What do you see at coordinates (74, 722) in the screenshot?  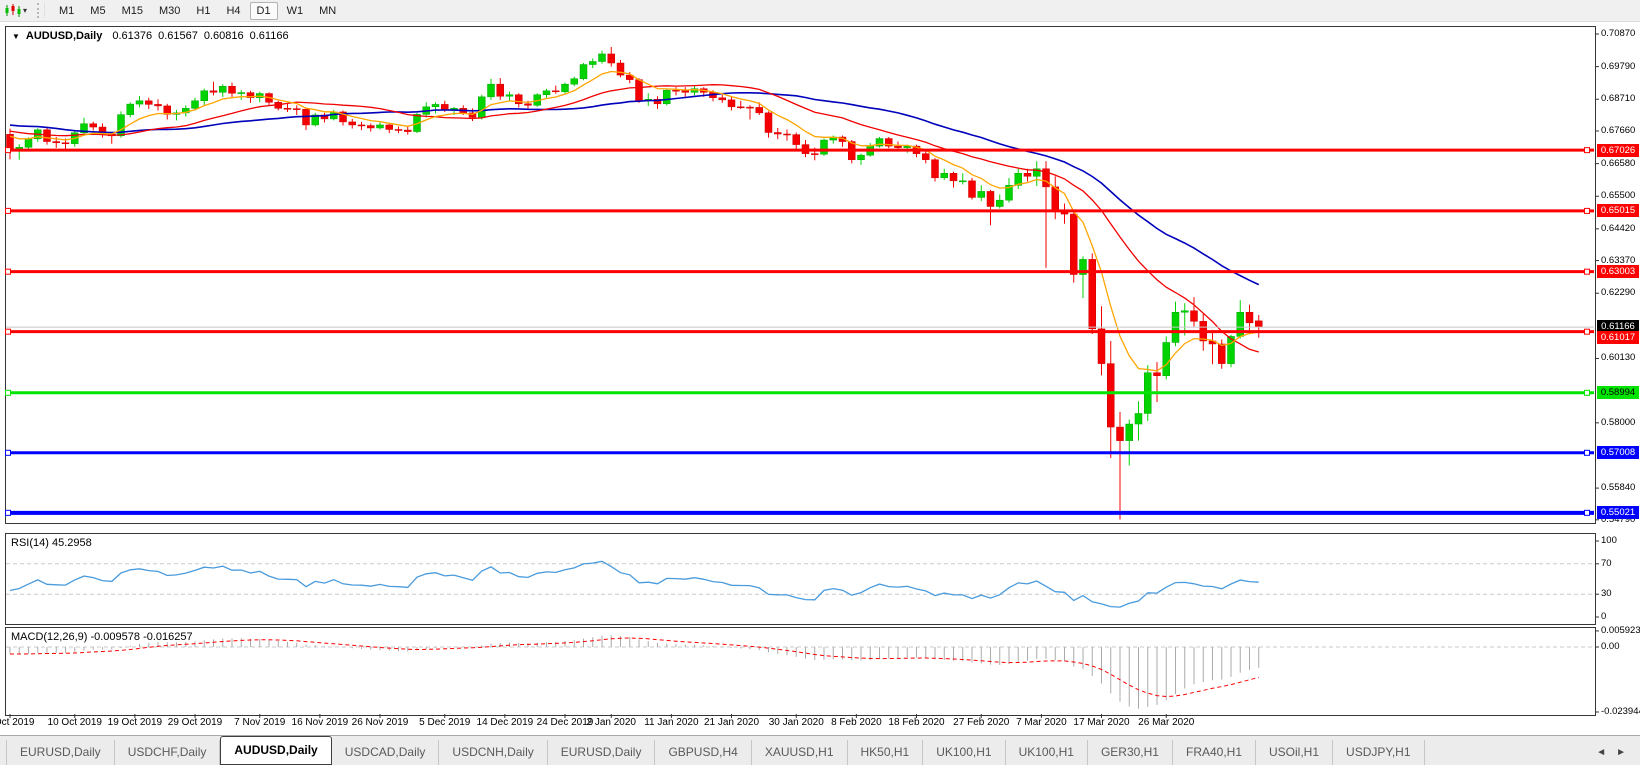 I see `date-axis-label: 10 Oct 2019` at bounding box center [74, 722].